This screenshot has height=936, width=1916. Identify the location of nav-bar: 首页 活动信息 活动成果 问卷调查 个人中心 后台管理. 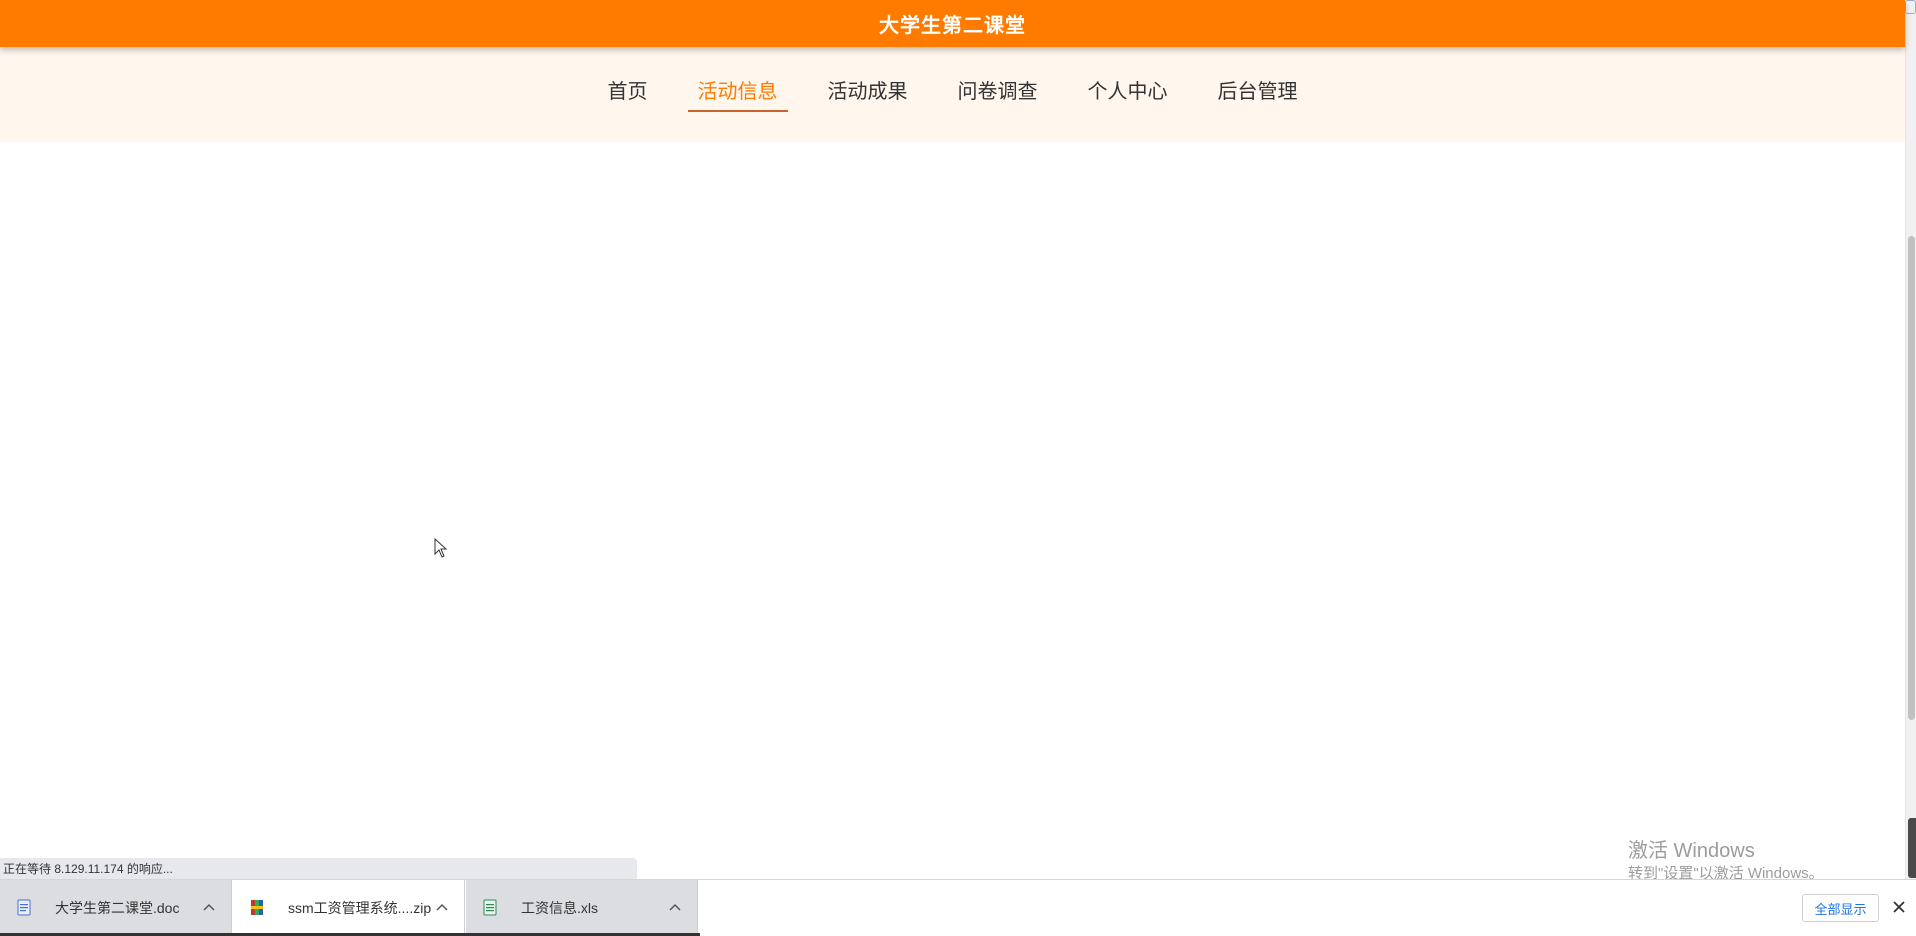
(952, 94).